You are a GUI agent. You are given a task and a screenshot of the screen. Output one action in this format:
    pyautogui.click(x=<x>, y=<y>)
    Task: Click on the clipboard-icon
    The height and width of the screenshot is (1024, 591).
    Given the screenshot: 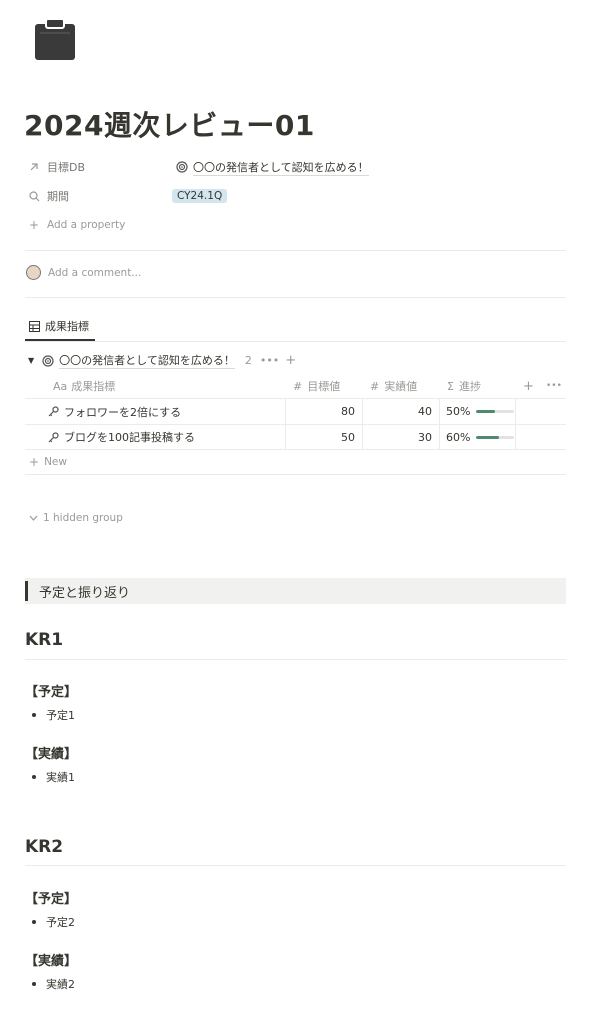 What is the action you would take?
    pyautogui.click(x=55, y=39)
    